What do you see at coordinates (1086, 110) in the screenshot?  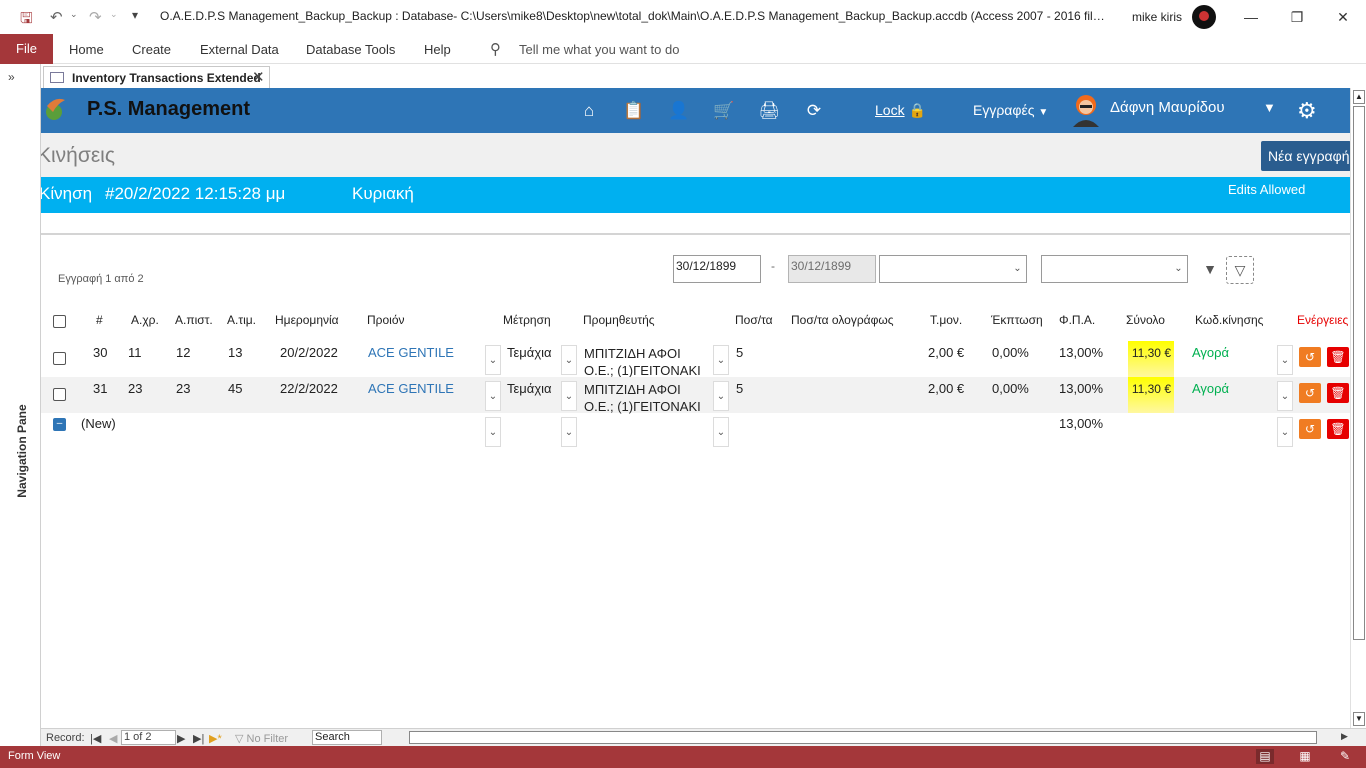 I see `user-avatar-icon` at bounding box center [1086, 110].